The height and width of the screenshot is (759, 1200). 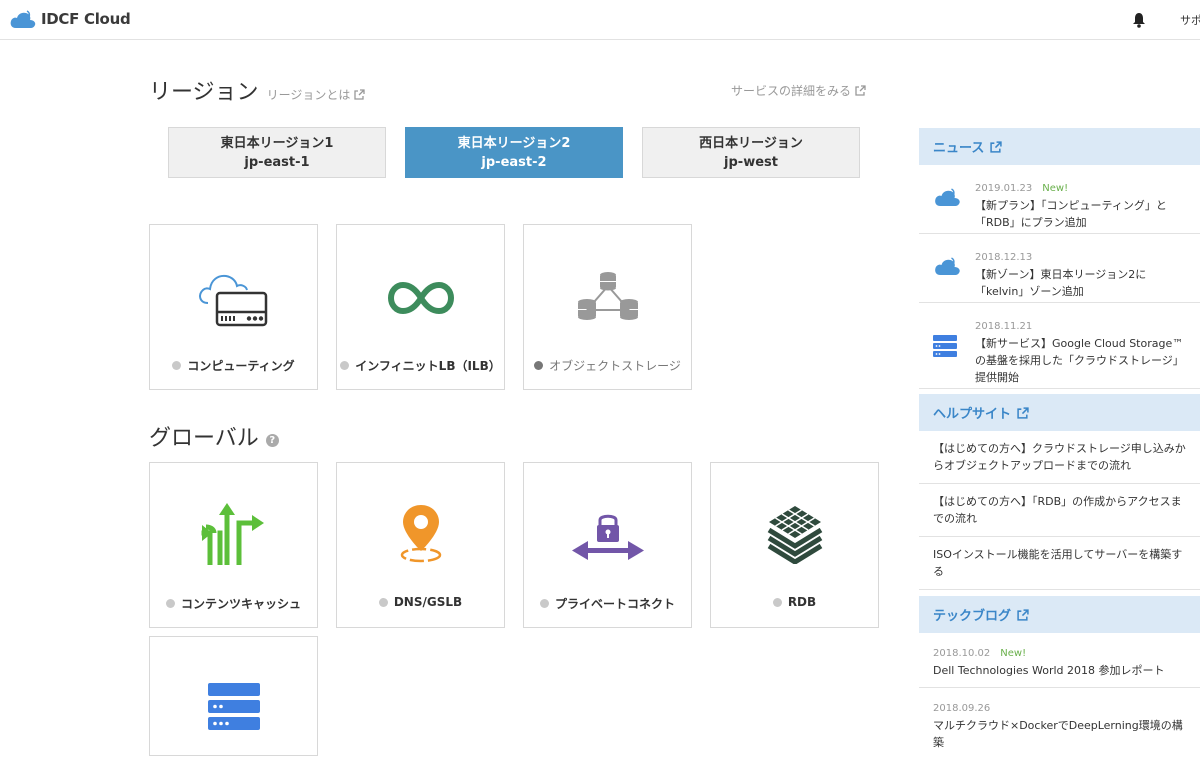 What do you see at coordinates (972, 414) in the screenshot?
I see `help-heading-label: ヘルプサイト` at bounding box center [972, 414].